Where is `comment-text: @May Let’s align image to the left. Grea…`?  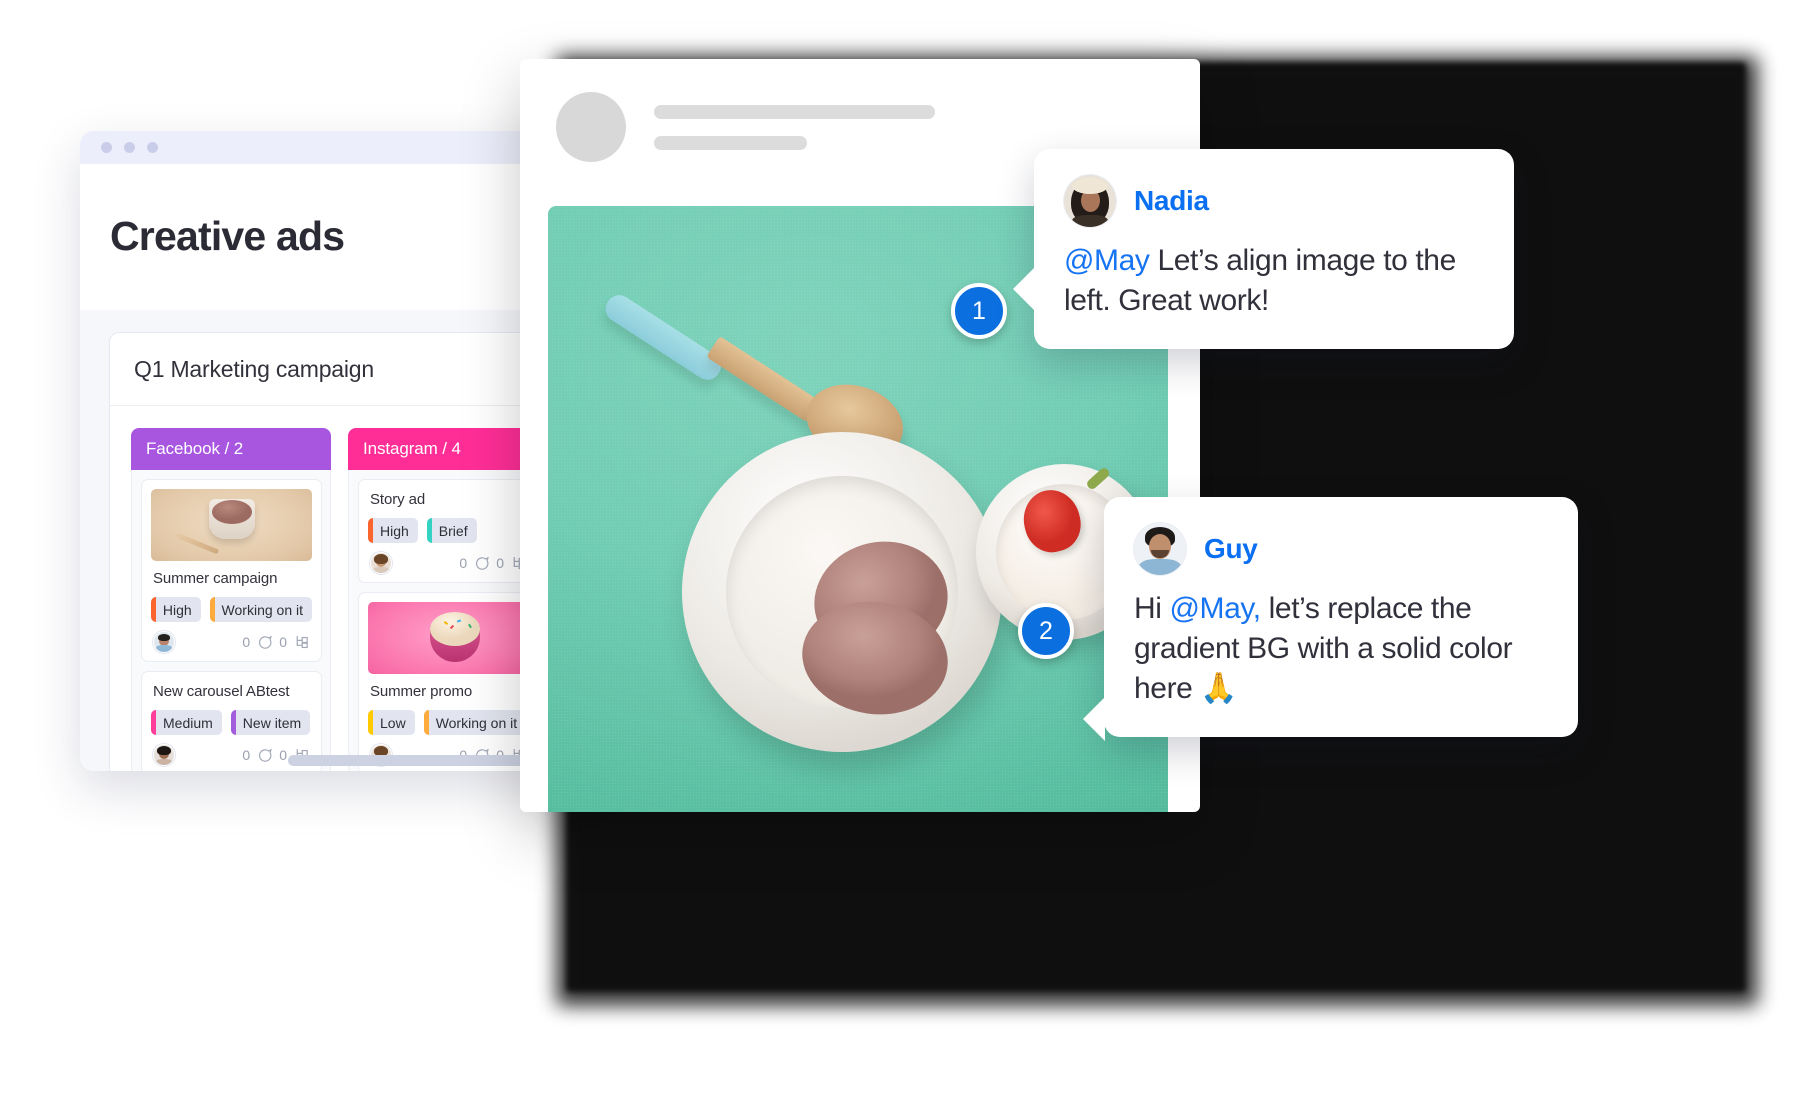
comment-text: @May Let’s align image to the left. Grea… is located at coordinates (1274, 281).